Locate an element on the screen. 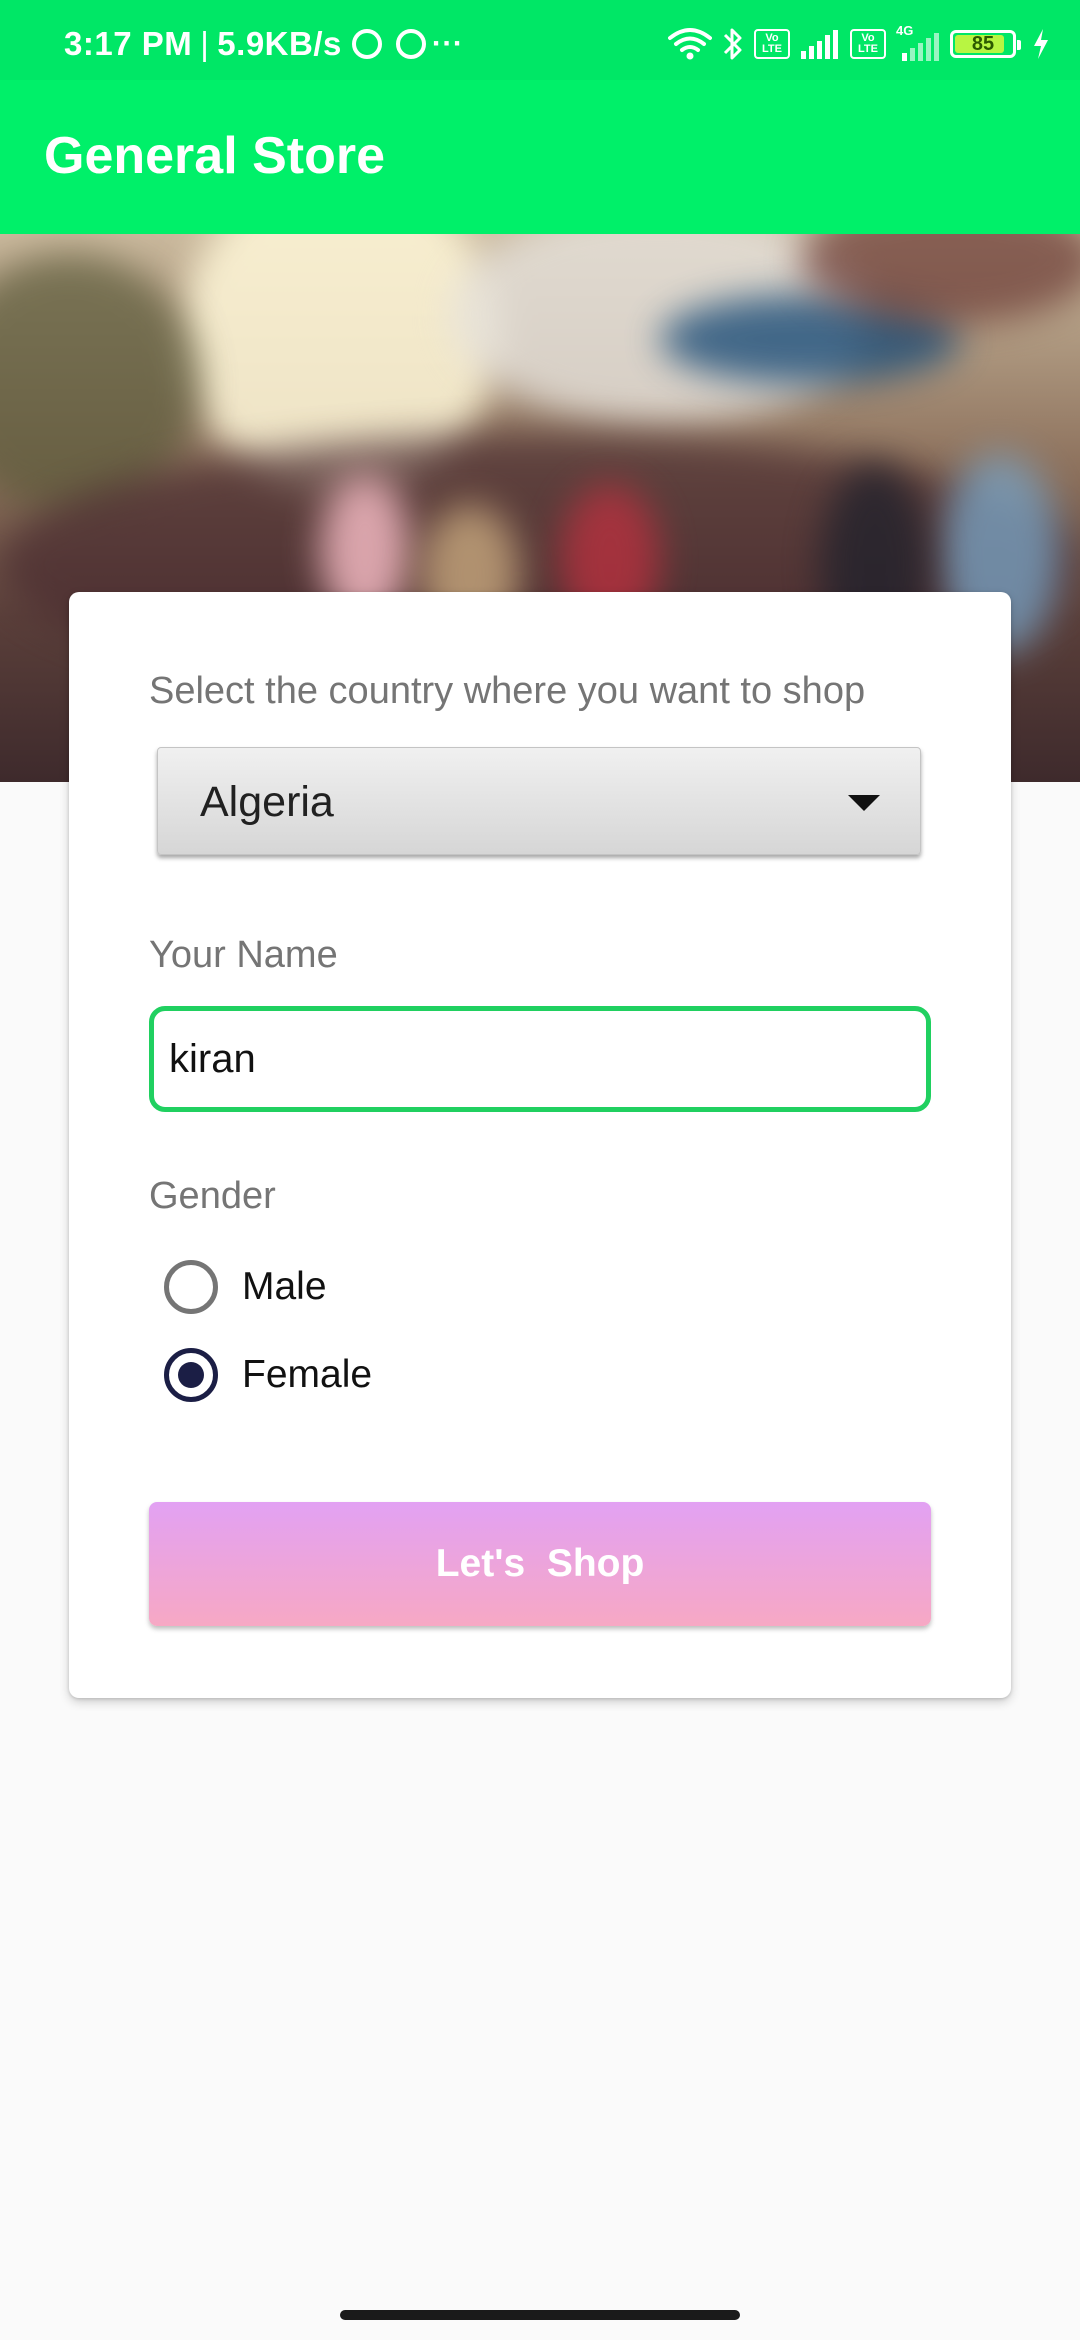 The image size is (1080, 2340). status-right: Vo LTE Vo LTE 4G 85 is located at coordinates (859, 44).